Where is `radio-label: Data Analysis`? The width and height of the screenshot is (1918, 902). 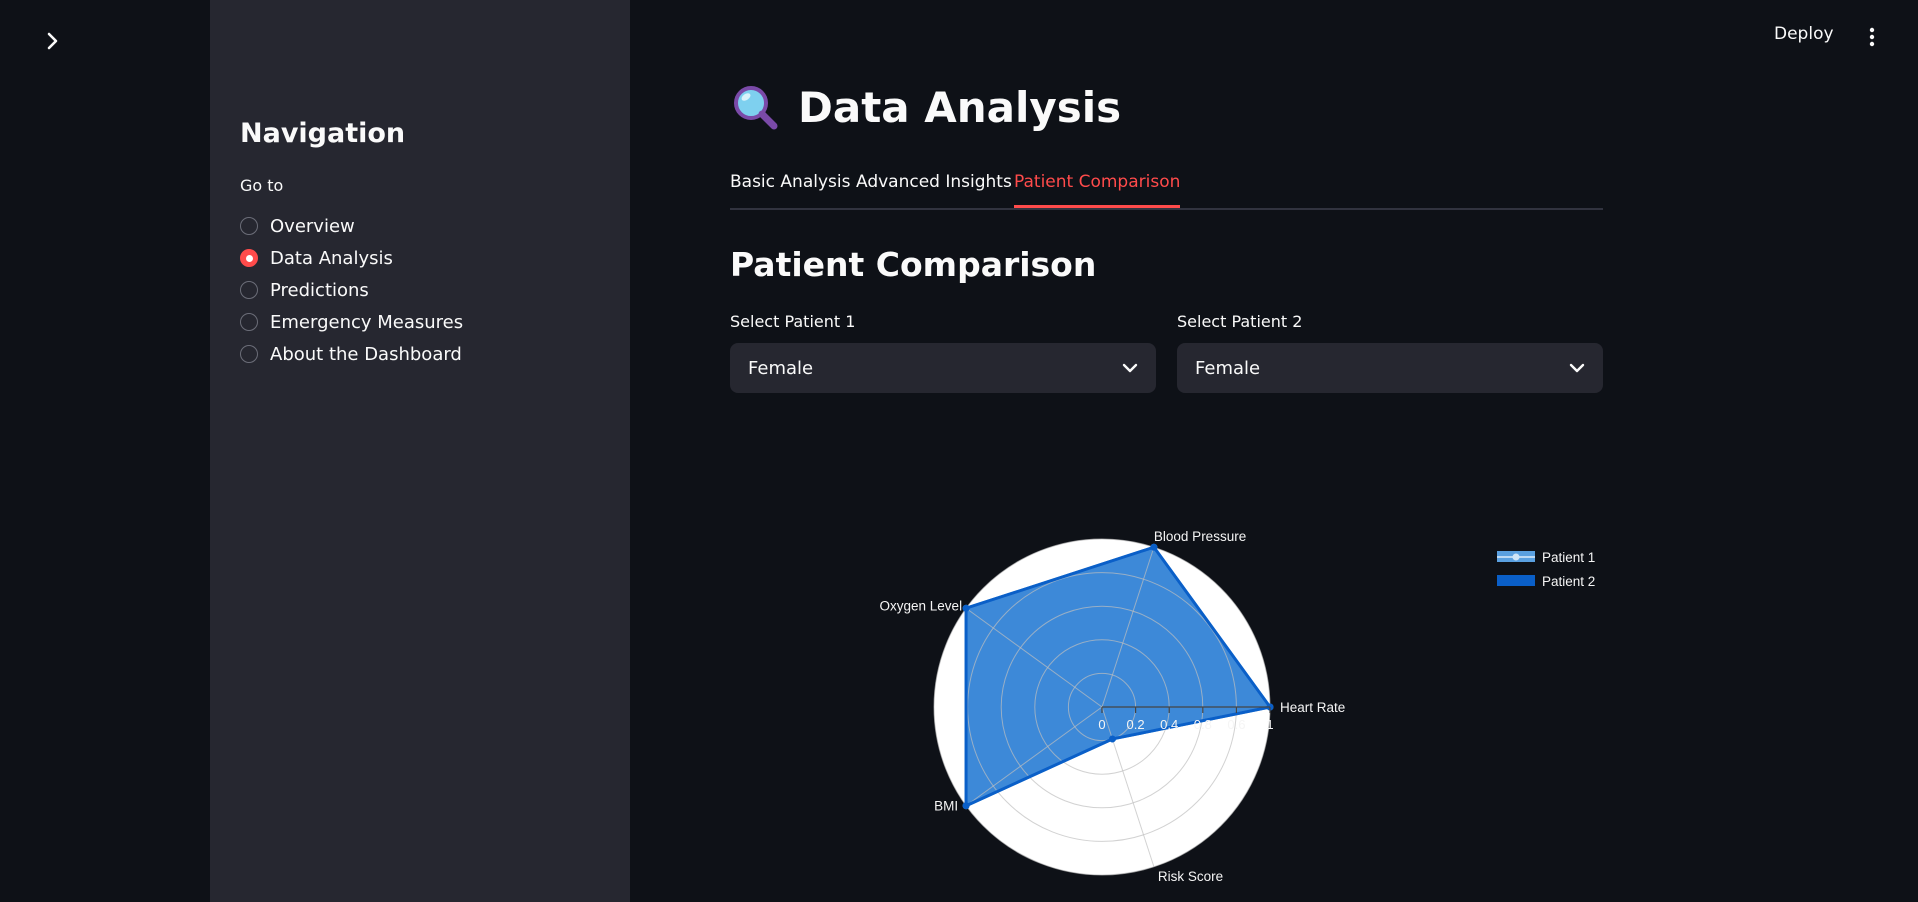 radio-label: Data Analysis is located at coordinates (331, 258).